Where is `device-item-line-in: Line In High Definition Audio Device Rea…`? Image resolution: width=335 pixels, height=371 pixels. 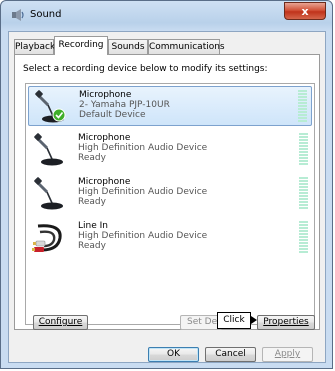 device-item-line-in: Line In High Definition Audio Device Rea… is located at coordinates (170, 238).